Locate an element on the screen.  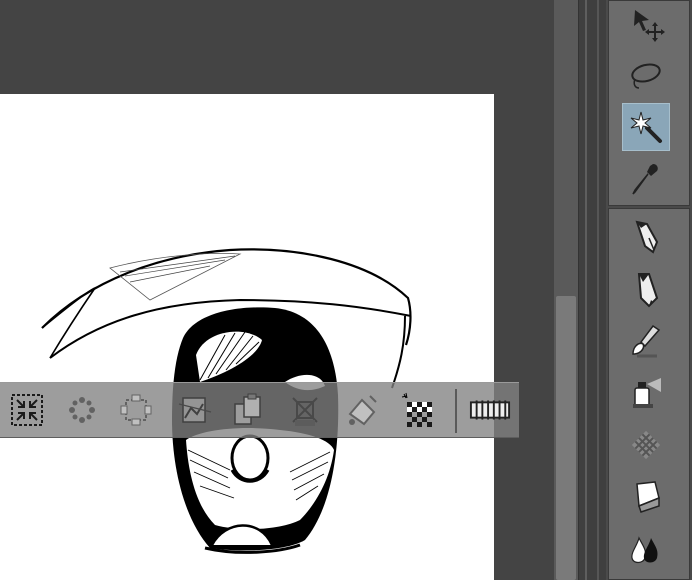
tool-palette is located at coordinates (649, 290).